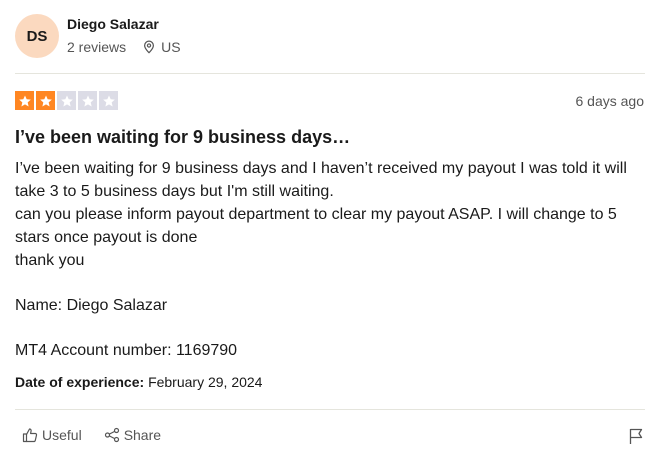  I want to click on reviewer-meta: 2 reviews US, so click(124, 47).